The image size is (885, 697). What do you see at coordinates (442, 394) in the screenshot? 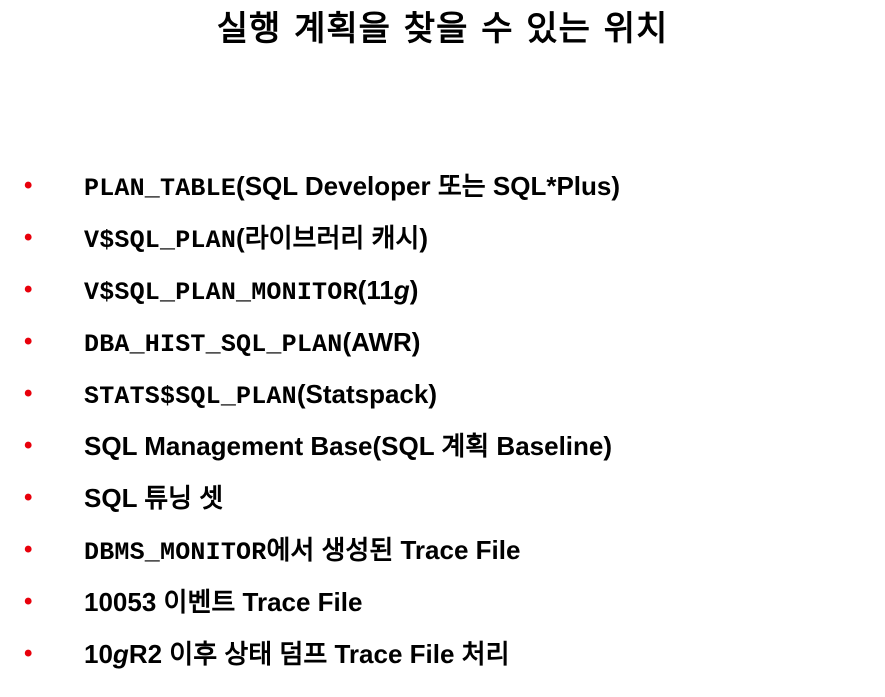
I see `list-item-stats-sql-plan: • STATS$SQL_PLAN(Statspack)` at bounding box center [442, 394].